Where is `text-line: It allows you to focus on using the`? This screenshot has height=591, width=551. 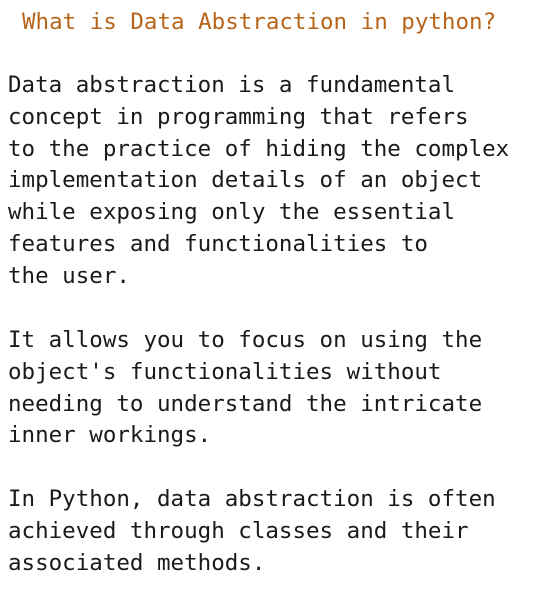
text-line: It allows you to focus on using the is located at coordinates (245, 340).